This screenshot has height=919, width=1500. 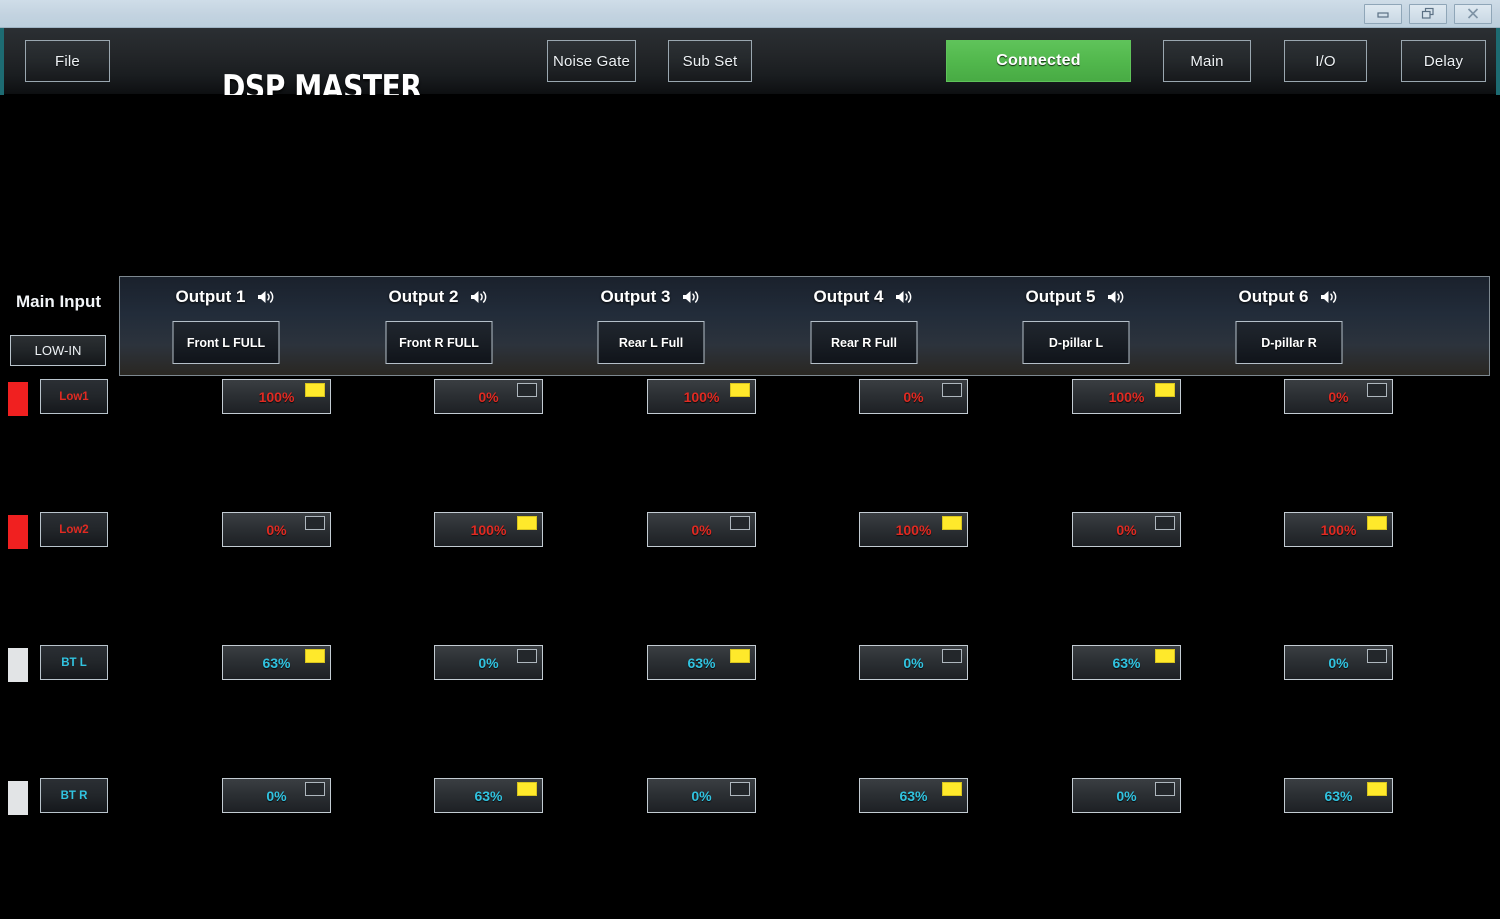 I want to click on close-icon, so click(x=1473, y=13).